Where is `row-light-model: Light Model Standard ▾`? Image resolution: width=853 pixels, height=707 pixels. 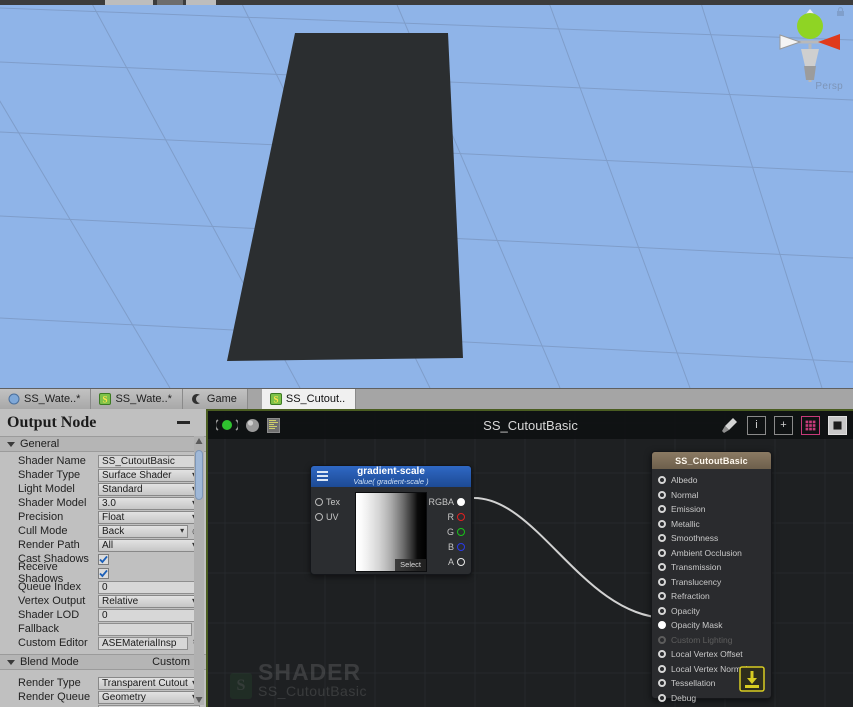 row-light-model: Light Model Standard ▾ is located at coordinates (103, 489).